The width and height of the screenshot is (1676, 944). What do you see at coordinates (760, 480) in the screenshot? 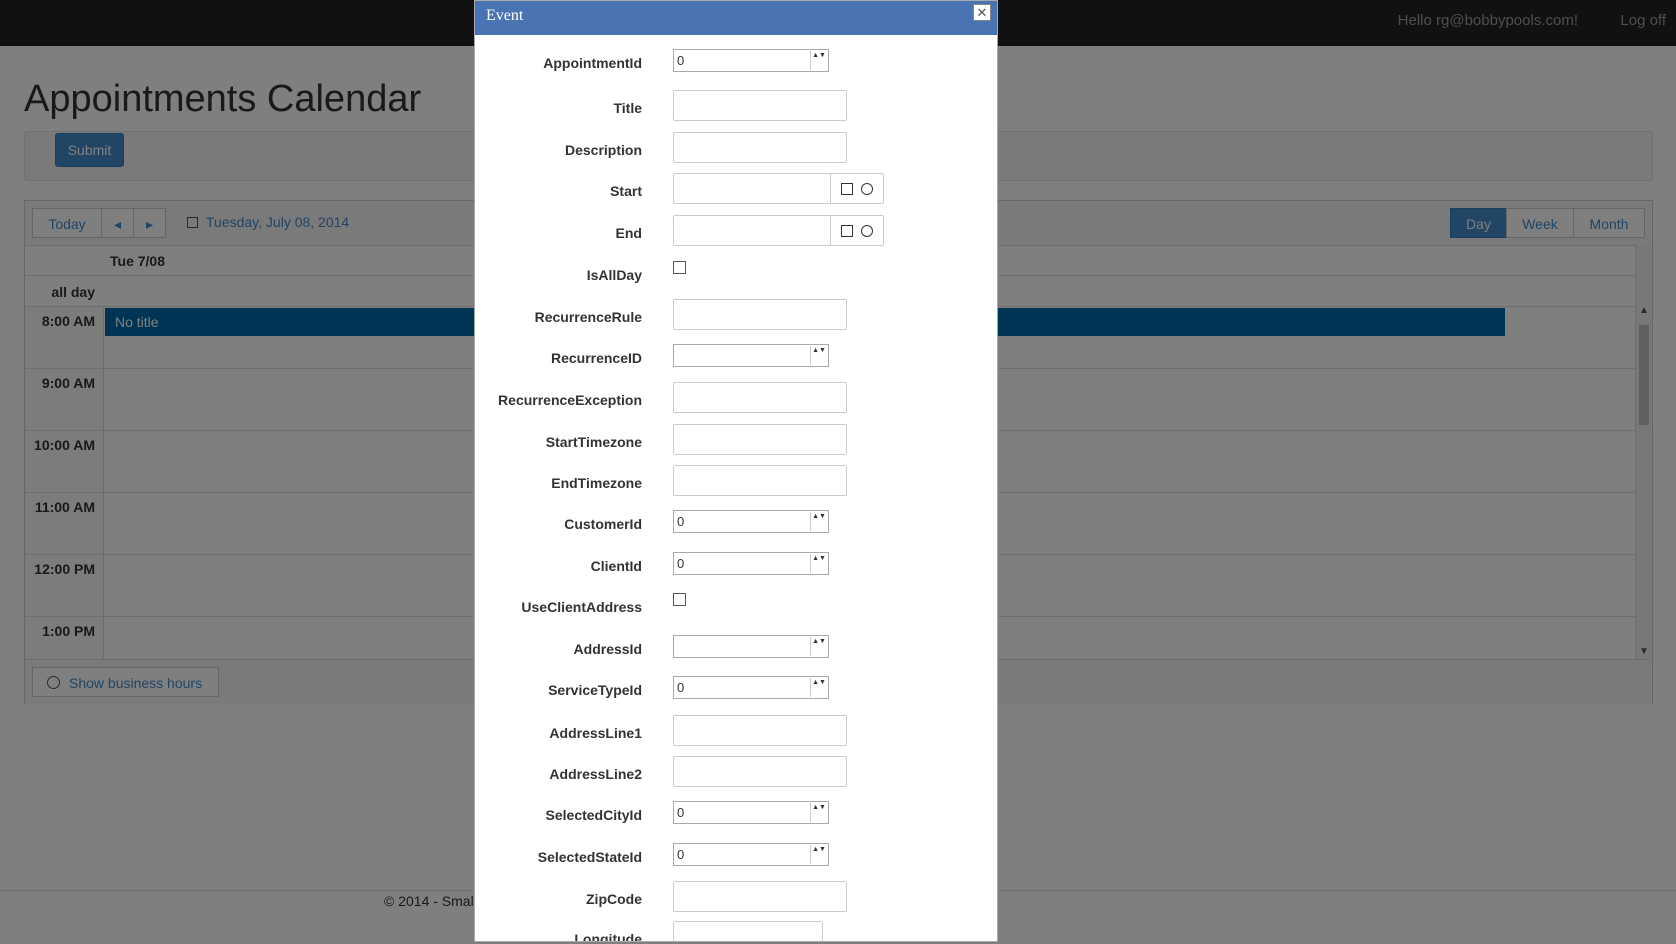
I see `end-timezone-input` at bounding box center [760, 480].